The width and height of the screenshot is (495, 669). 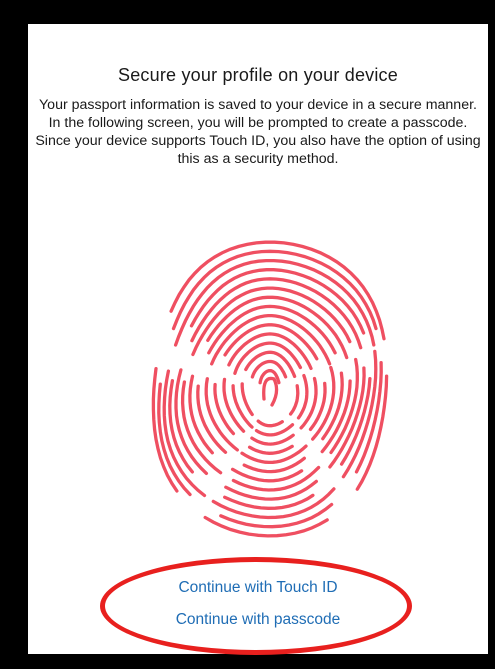 I want to click on continue-touch-id-button: Continue with Touch ID, so click(x=258, y=588).